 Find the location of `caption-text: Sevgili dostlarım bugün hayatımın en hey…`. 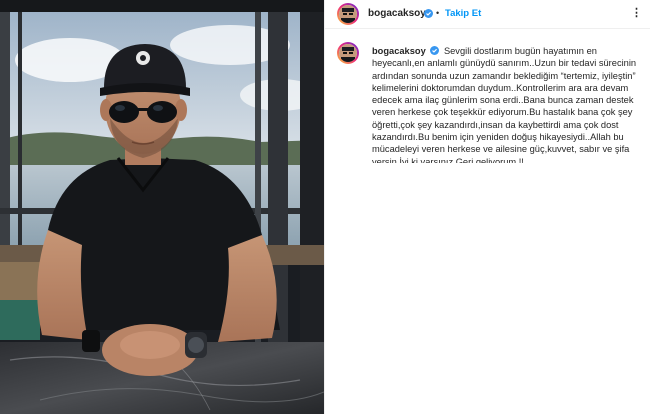

caption-text: Sevgili dostlarım bugün hayatımın en hey… is located at coordinates (504, 104).